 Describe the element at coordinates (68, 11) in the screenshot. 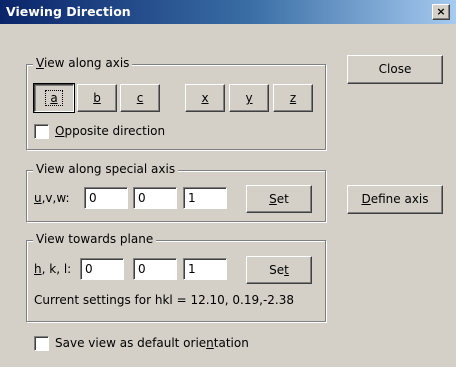

I see `window-title: Viewing Direction` at that location.